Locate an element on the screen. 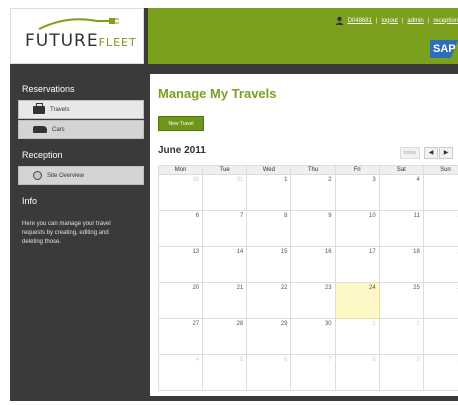 This screenshot has width=458, height=405. calendar-month-title: June 2011 is located at coordinates (182, 150).